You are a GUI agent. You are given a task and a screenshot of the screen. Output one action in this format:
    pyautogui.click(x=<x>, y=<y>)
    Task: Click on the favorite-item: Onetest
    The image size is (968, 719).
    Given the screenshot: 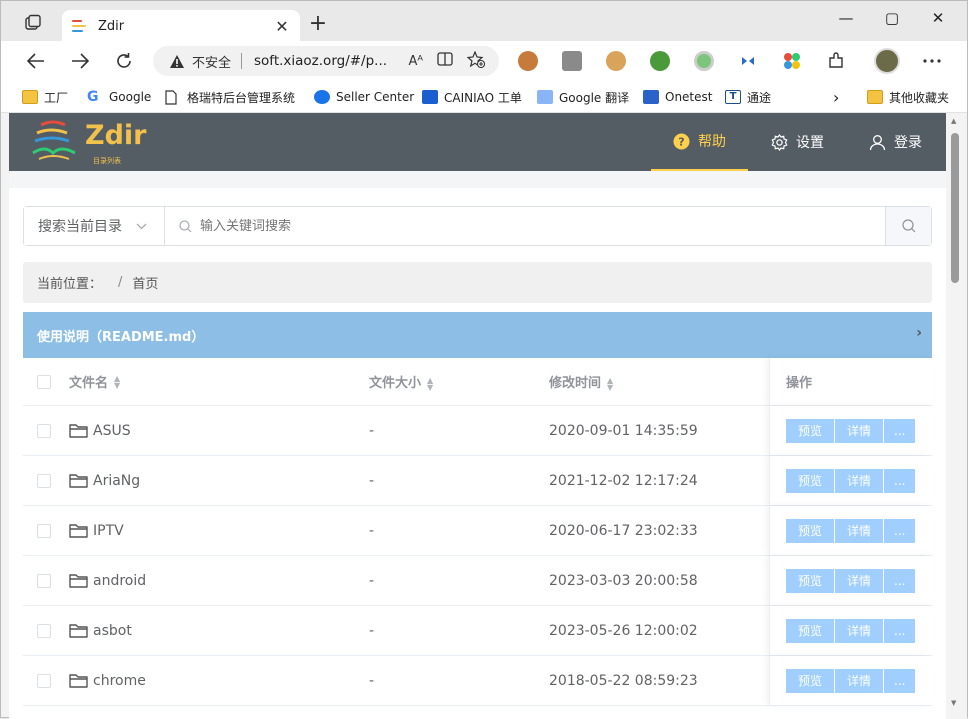 What is the action you would take?
    pyautogui.click(x=677, y=97)
    